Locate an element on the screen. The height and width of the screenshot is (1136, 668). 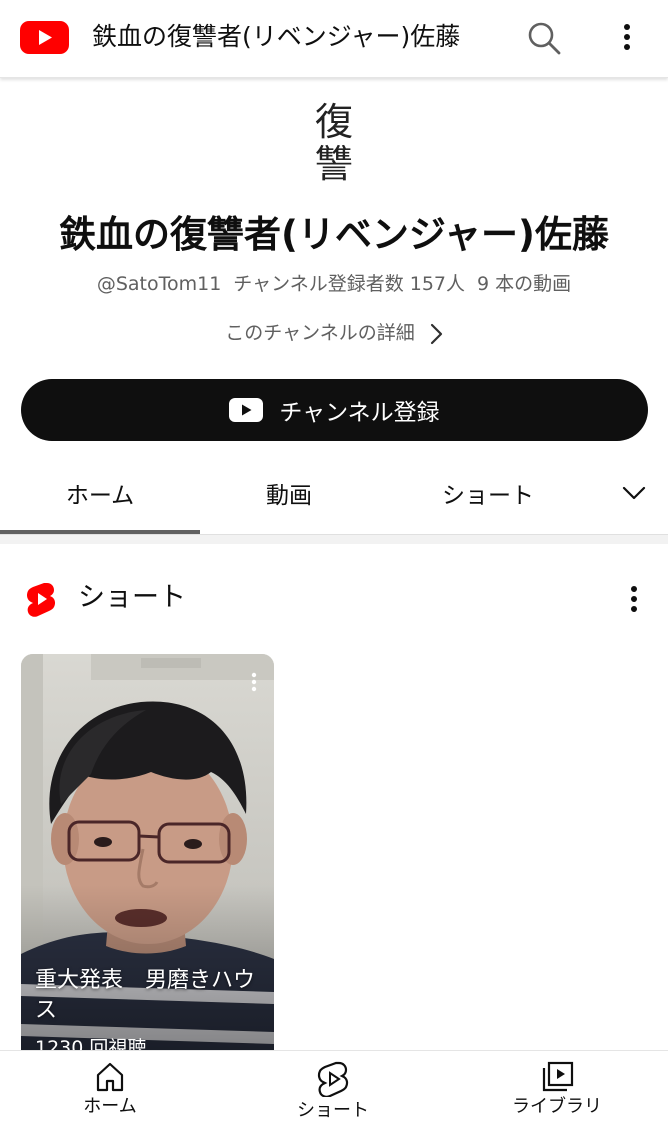
top-app-bar: 鉄血の復讐者(リベンジャー)佐藤 is located at coordinates (334, 39).